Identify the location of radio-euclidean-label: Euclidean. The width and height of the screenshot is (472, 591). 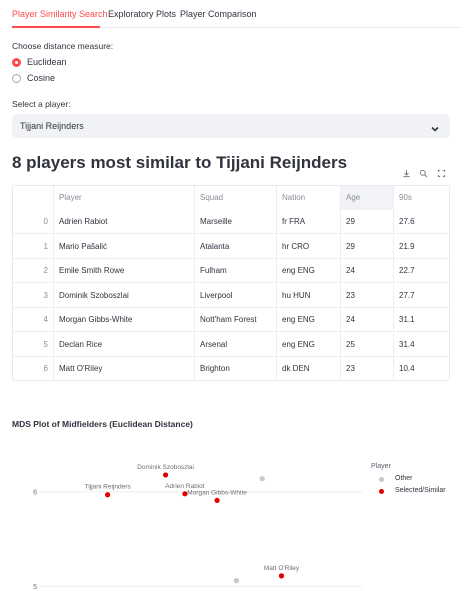
(47, 62).